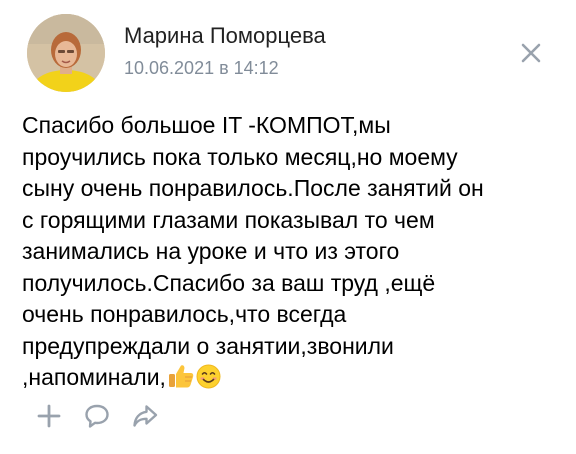 This screenshot has height=454, width=576. What do you see at coordinates (211, 251) in the screenshot?
I see `post-text-line: занимались на уроке и что из этого` at bounding box center [211, 251].